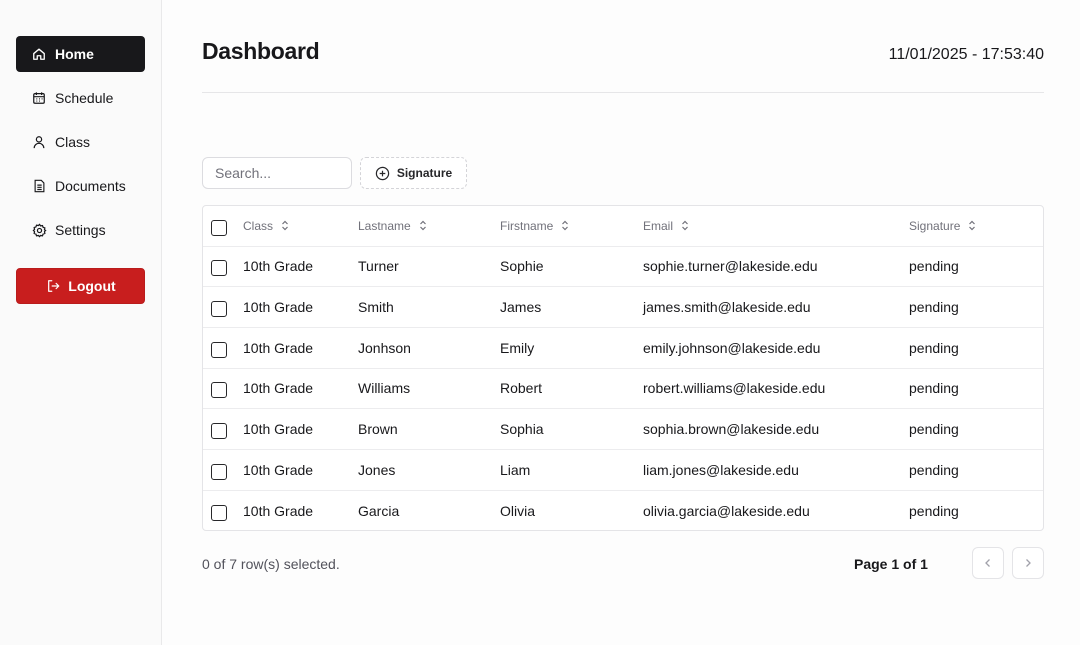 The height and width of the screenshot is (645, 1080). What do you see at coordinates (623, 92) in the screenshot?
I see `header-divider` at bounding box center [623, 92].